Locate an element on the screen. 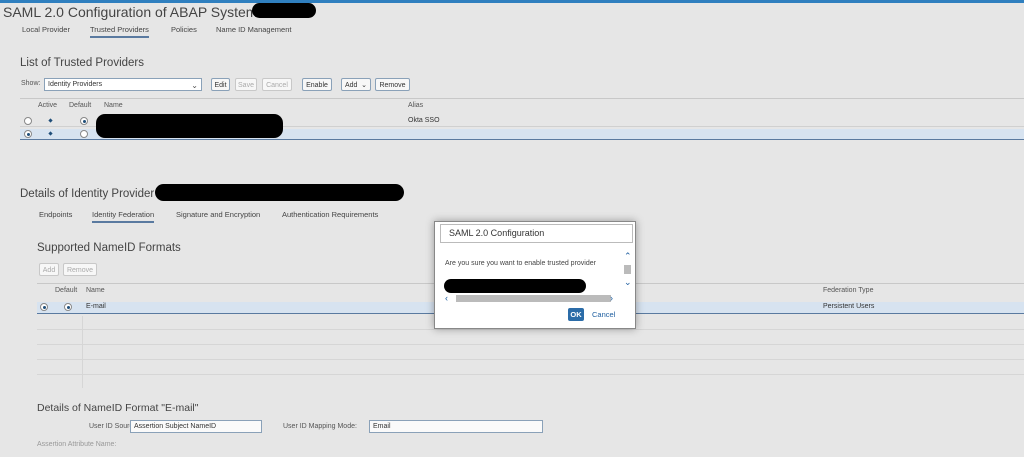 The image size is (1024, 457). page-title: SAML 2.0 Configuration of ABAP System: is located at coordinates (132, 12).